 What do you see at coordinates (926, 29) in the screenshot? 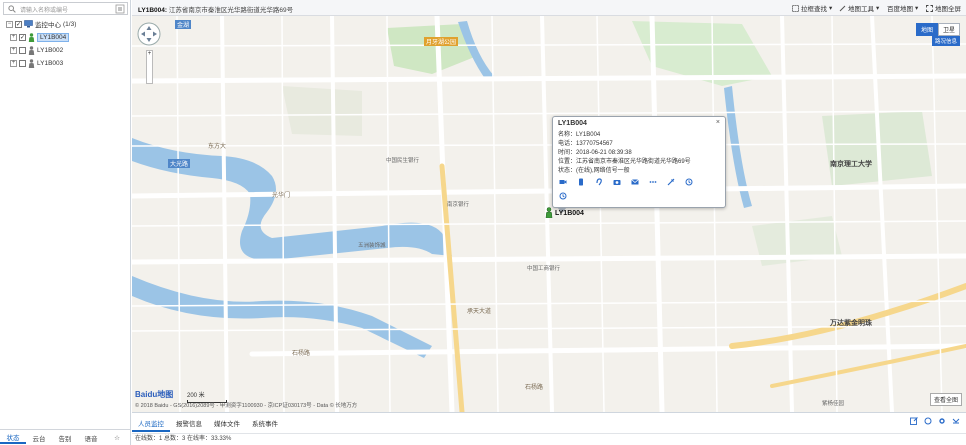
I see `map-type-map: 地图` at bounding box center [926, 29].